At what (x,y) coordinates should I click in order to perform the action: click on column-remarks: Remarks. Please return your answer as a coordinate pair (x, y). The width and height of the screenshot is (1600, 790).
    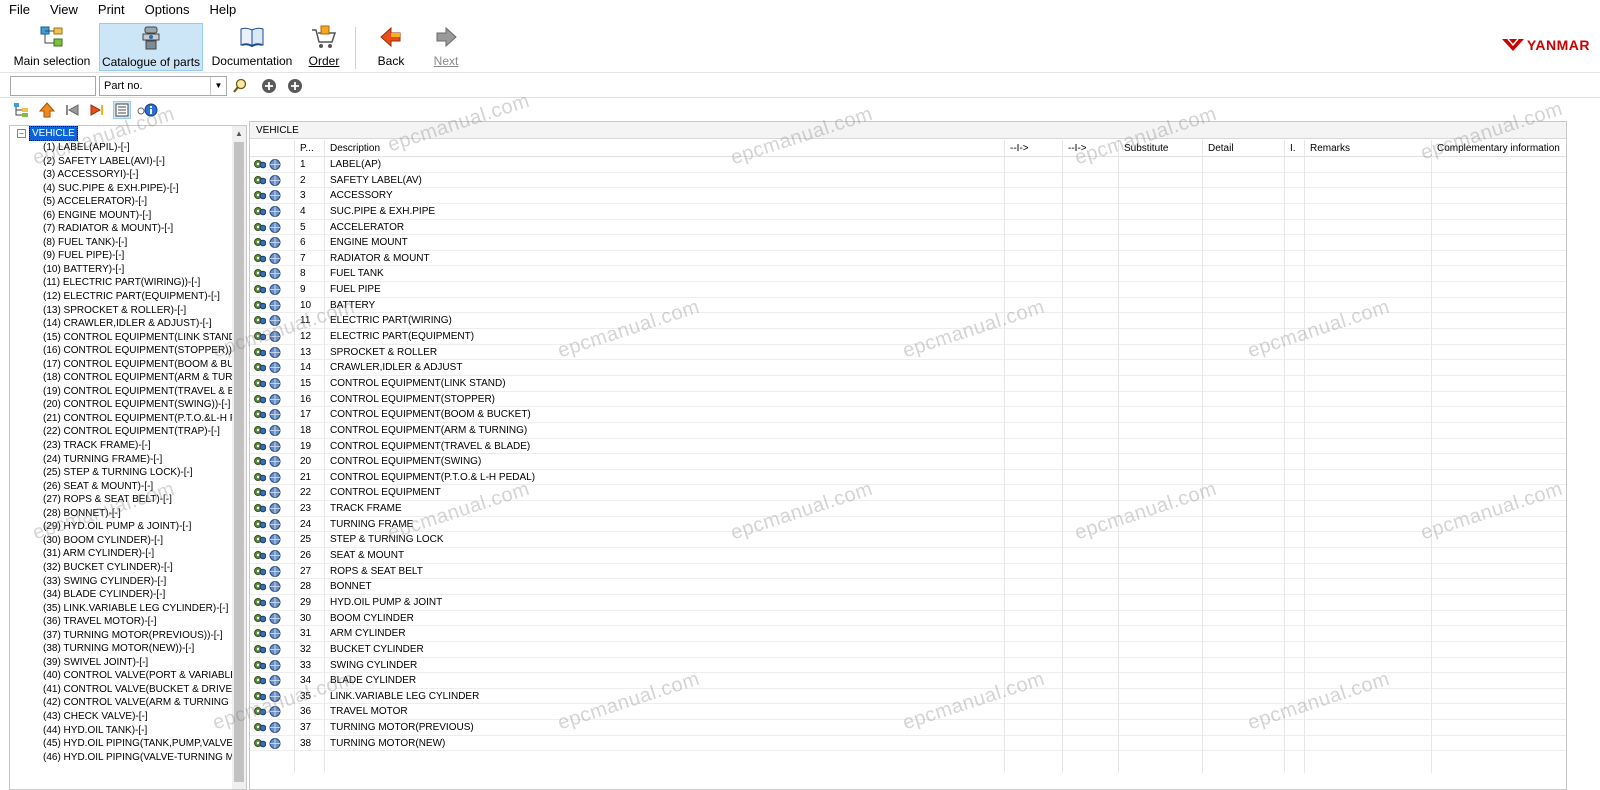
    Looking at the image, I should click on (1330, 148).